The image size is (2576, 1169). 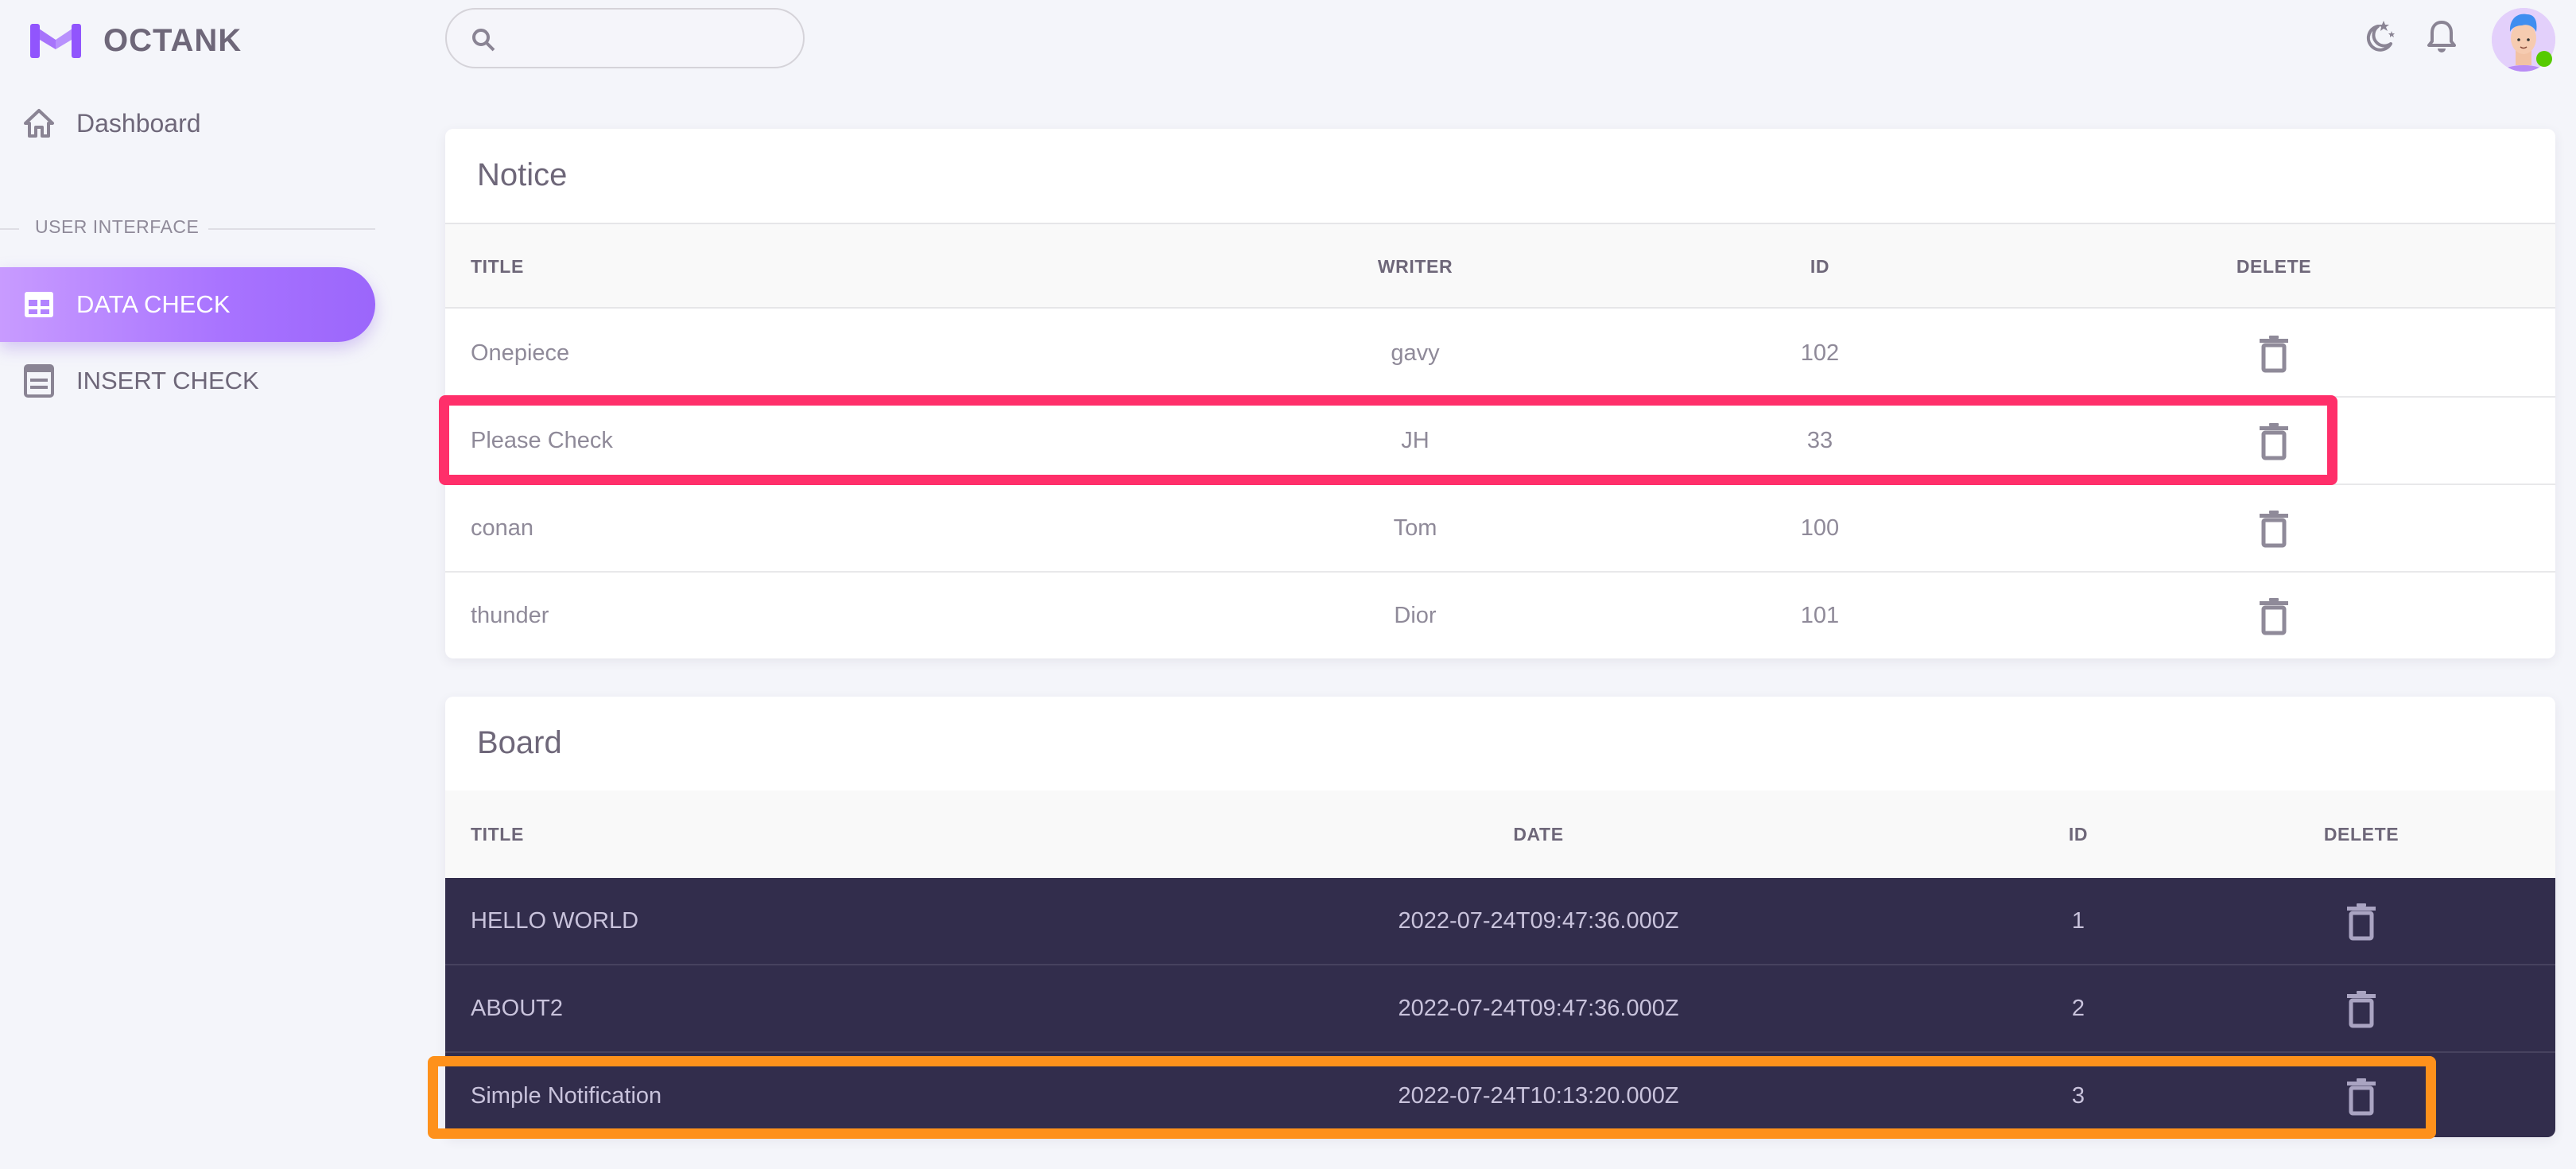 I want to click on theme-toggle-button, so click(x=2379, y=36).